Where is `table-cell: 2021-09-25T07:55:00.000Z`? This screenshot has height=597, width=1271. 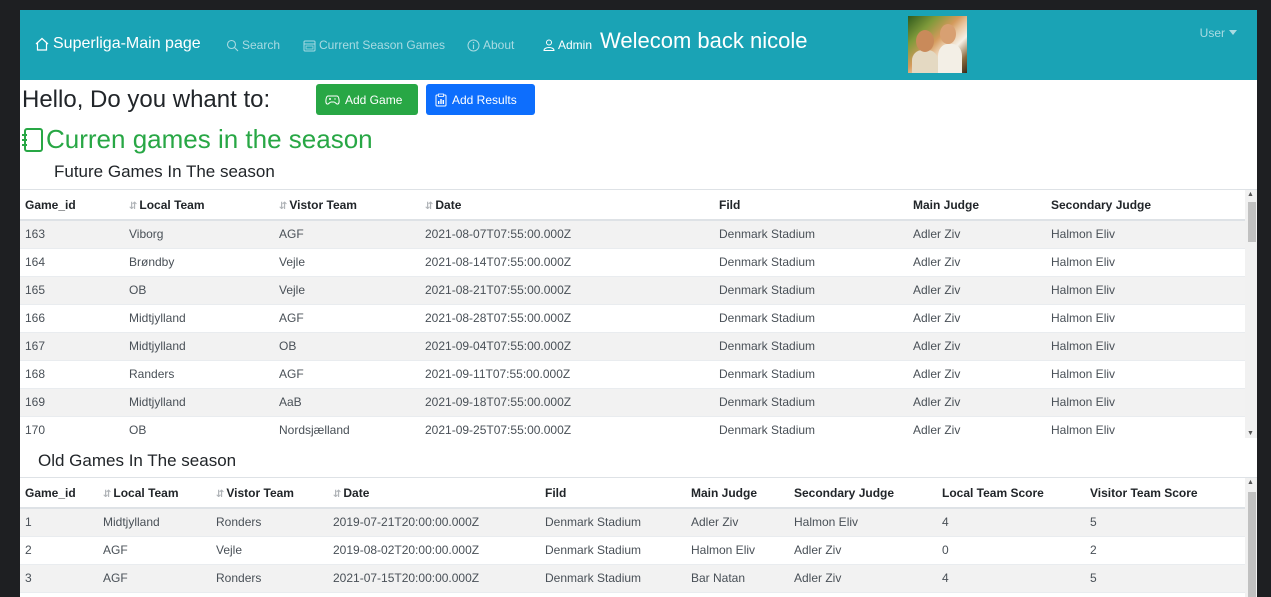
table-cell: 2021-09-25T07:55:00.000Z is located at coordinates (567, 427).